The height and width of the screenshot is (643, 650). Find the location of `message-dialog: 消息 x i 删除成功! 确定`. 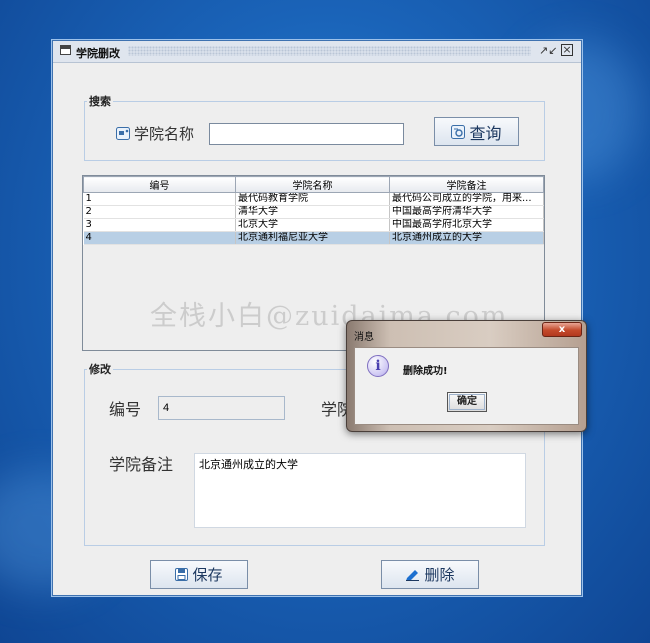

message-dialog: 消息 x i 删除成功! 确定 is located at coordinates (466, 376).